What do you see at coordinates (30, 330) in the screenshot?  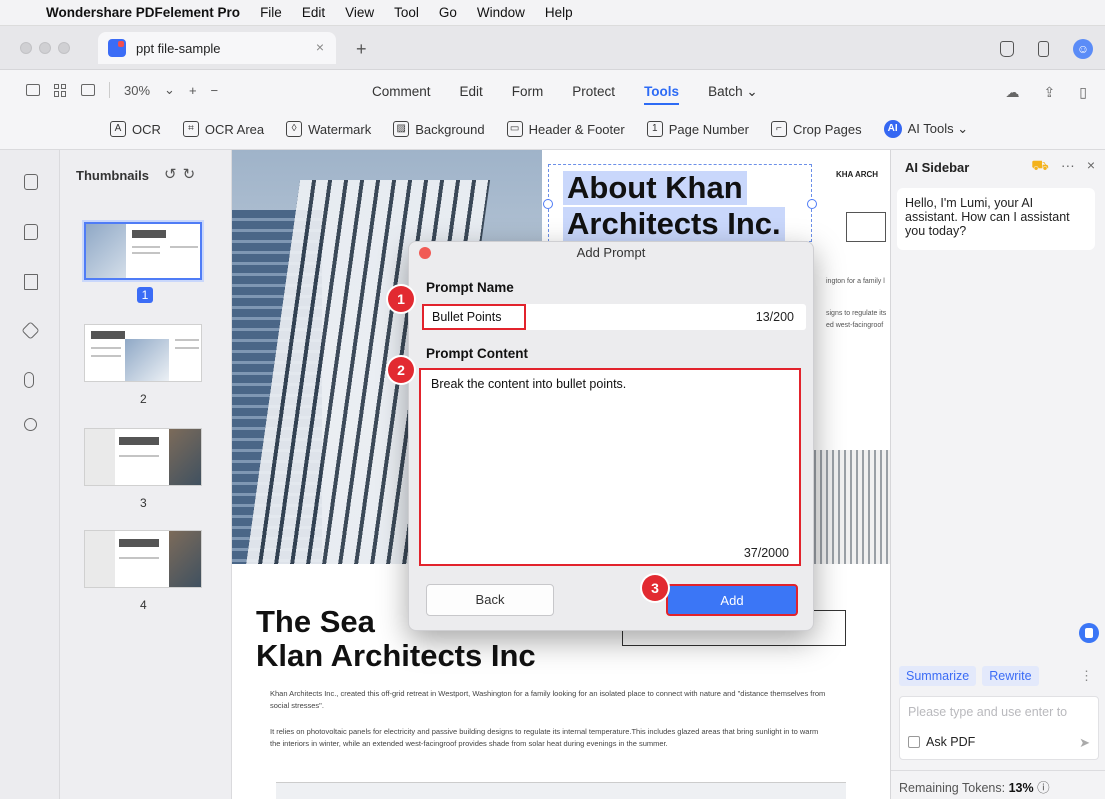 I see `layers-icon` at bounding box center [30, 330].